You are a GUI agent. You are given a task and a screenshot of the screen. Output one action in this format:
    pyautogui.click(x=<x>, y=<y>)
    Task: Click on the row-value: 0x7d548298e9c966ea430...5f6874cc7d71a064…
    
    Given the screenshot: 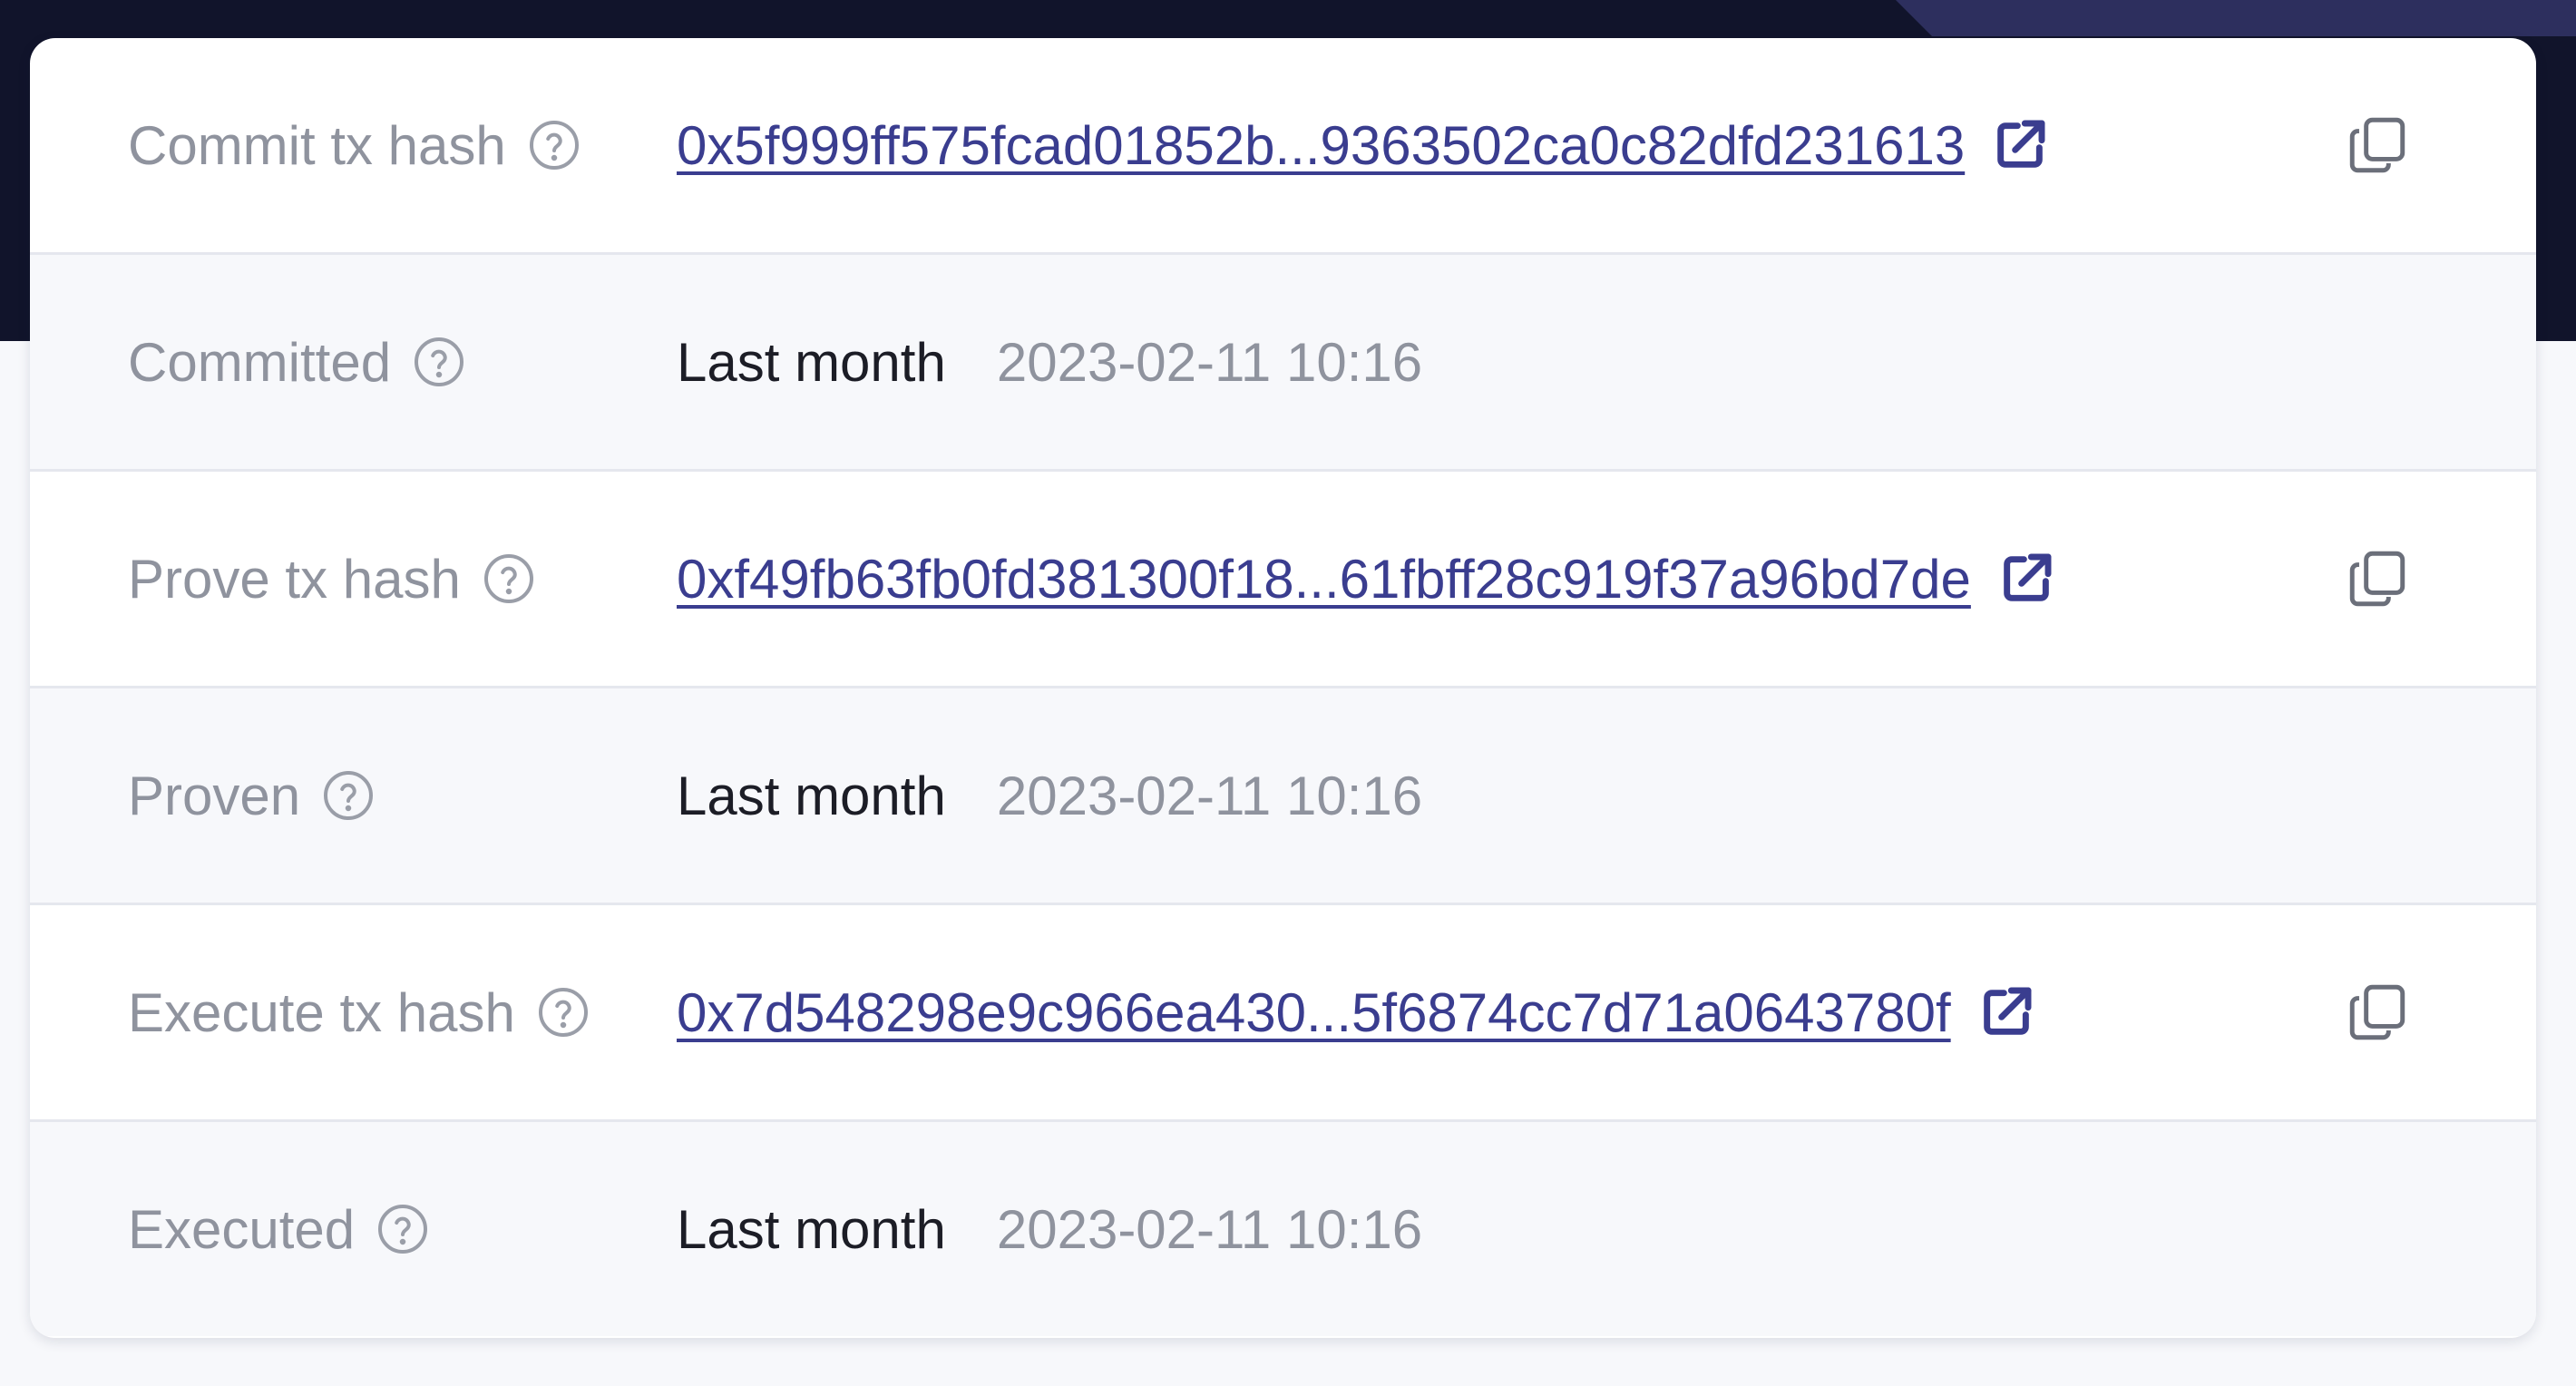 What is the action you would take?
    pyautogui.click(x=1356, y=1012)
    